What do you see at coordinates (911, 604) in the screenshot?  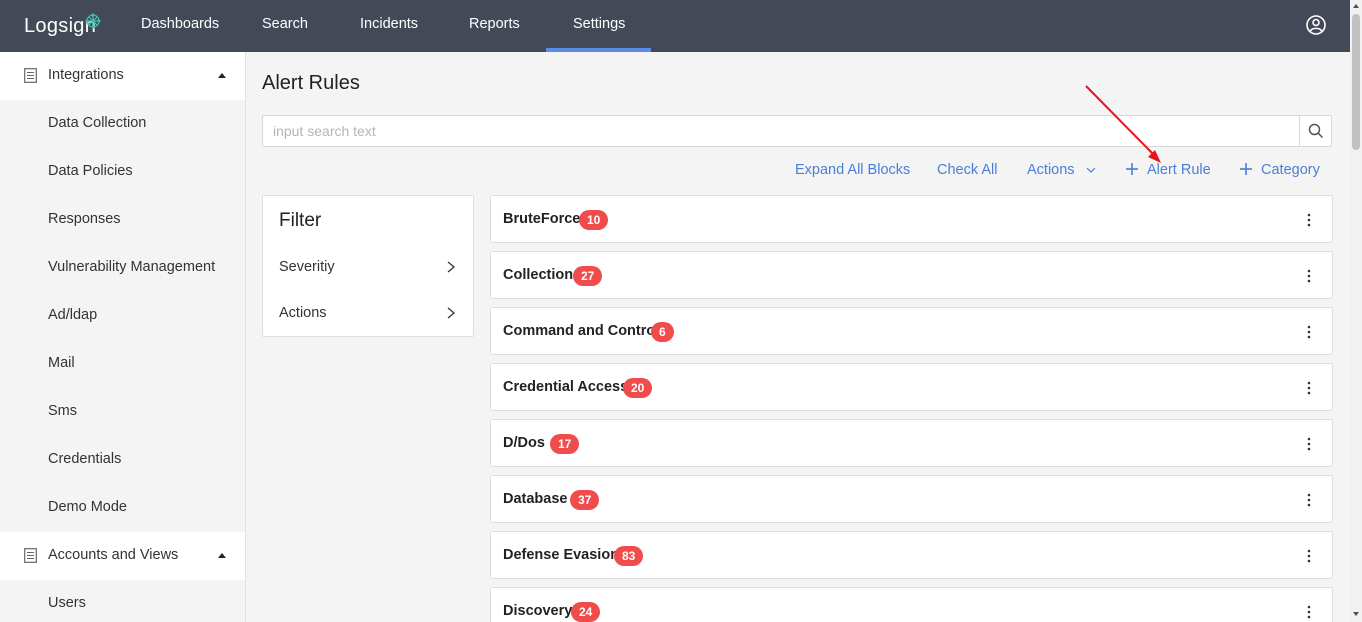 I see `category-block-discovery: Discovery 24` at bounding box center [911, 604].